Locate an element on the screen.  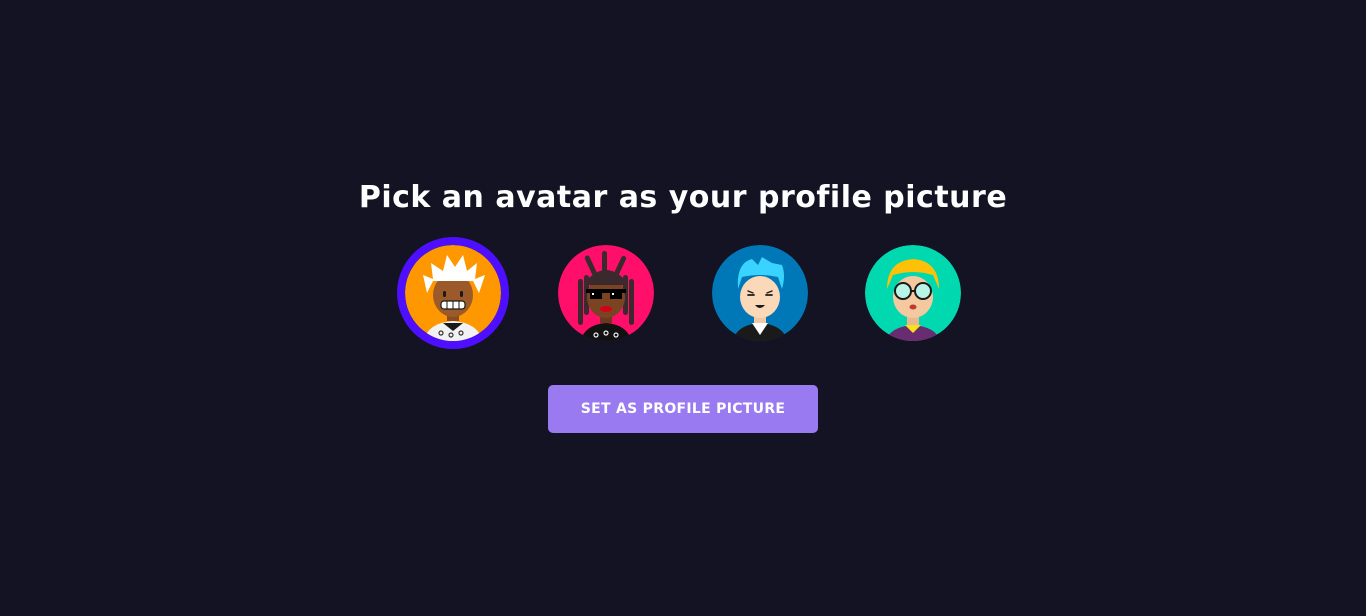
avatar-white-hair-icon is located at coordinates (453, 293).